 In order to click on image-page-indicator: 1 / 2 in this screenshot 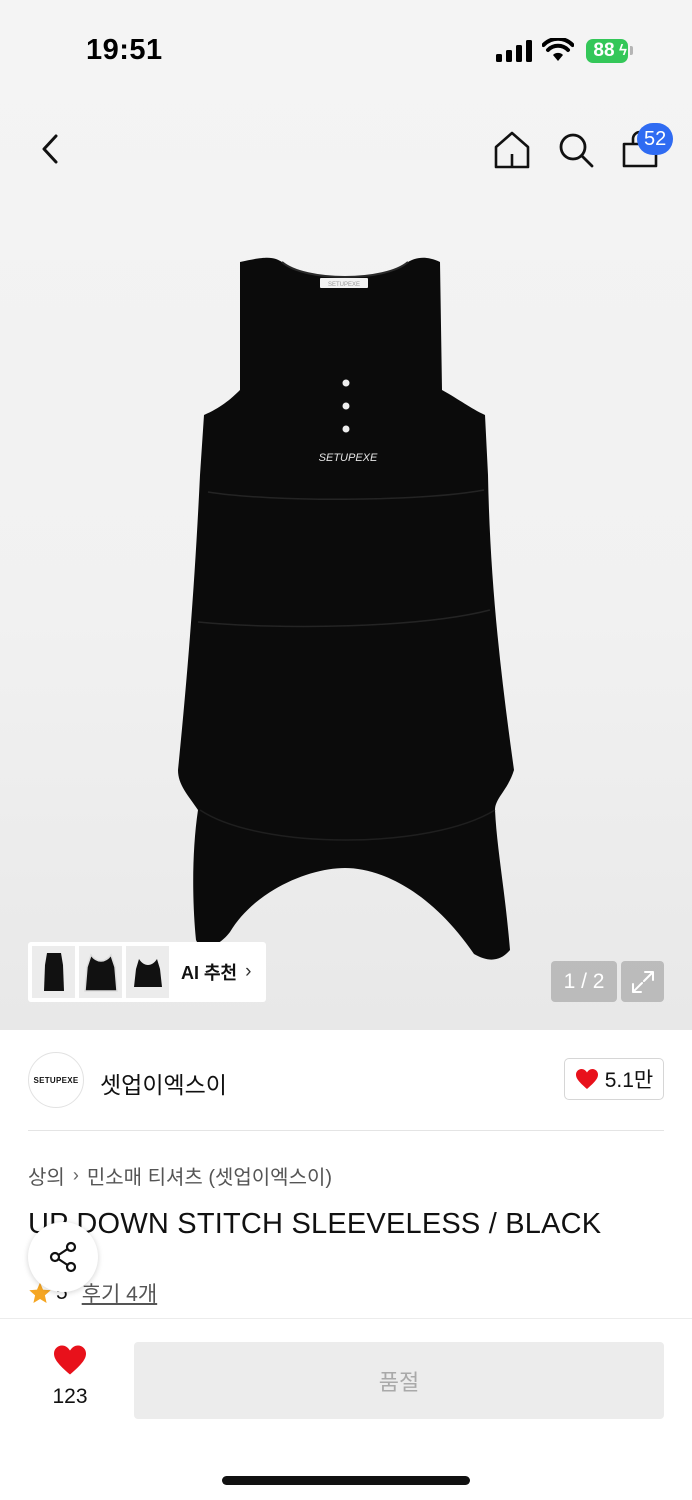, I will do `click(584, 981)`.